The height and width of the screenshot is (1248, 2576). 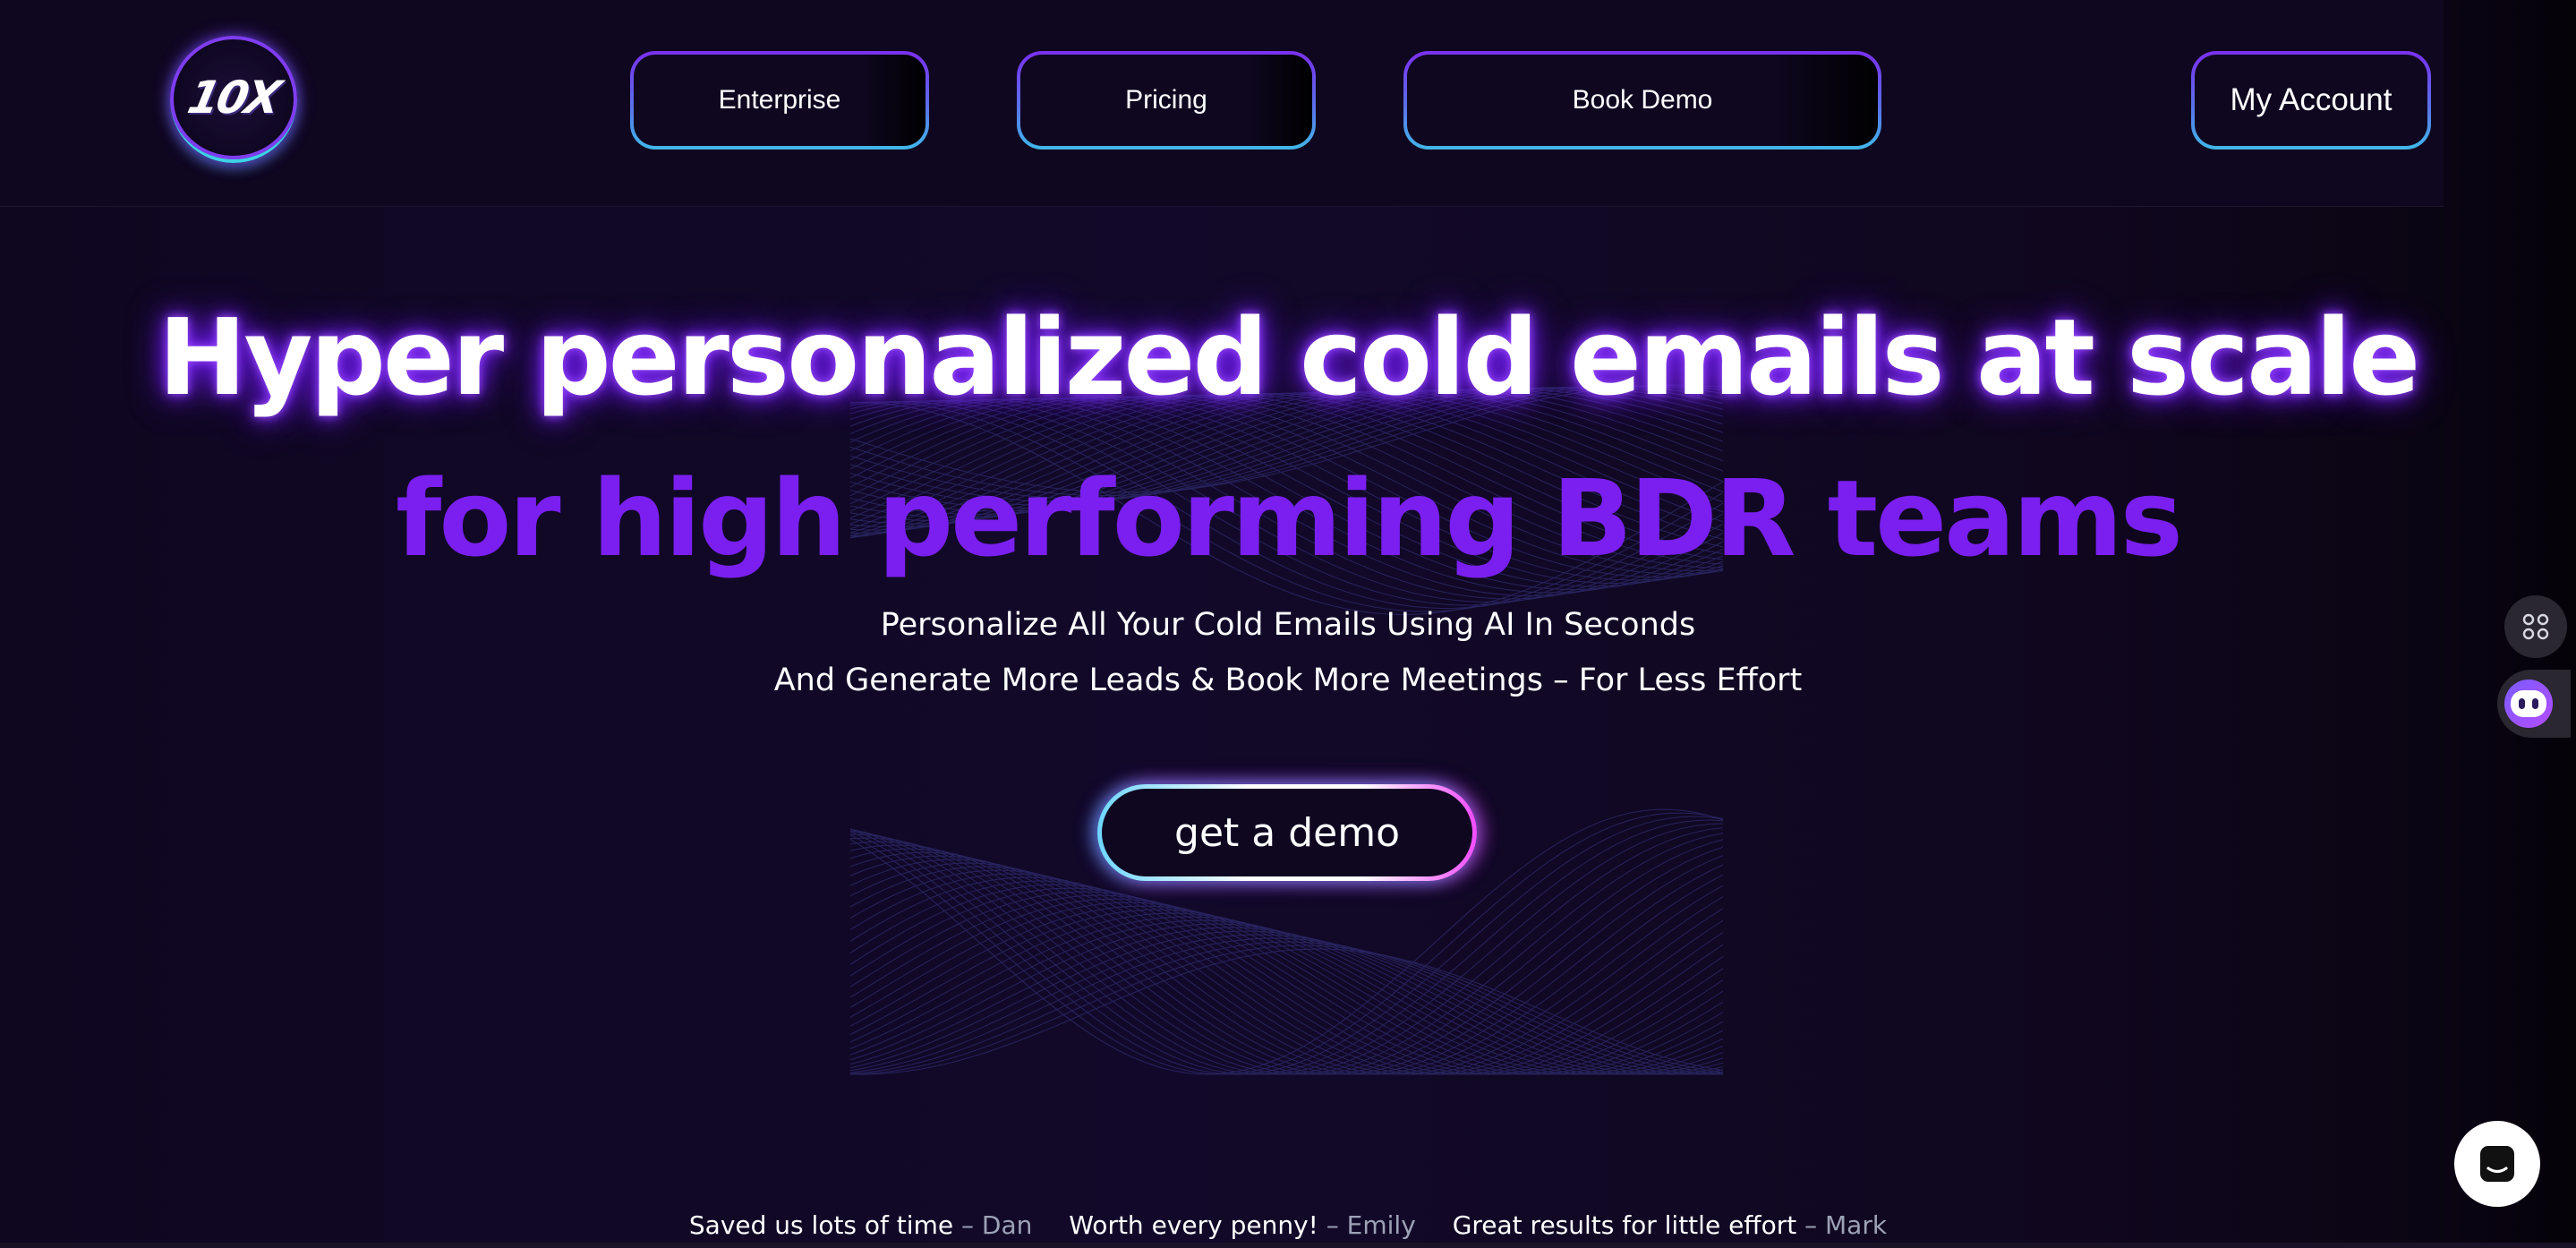 I want to click on chat-launcher-button, so click(x=2497, y=1164).